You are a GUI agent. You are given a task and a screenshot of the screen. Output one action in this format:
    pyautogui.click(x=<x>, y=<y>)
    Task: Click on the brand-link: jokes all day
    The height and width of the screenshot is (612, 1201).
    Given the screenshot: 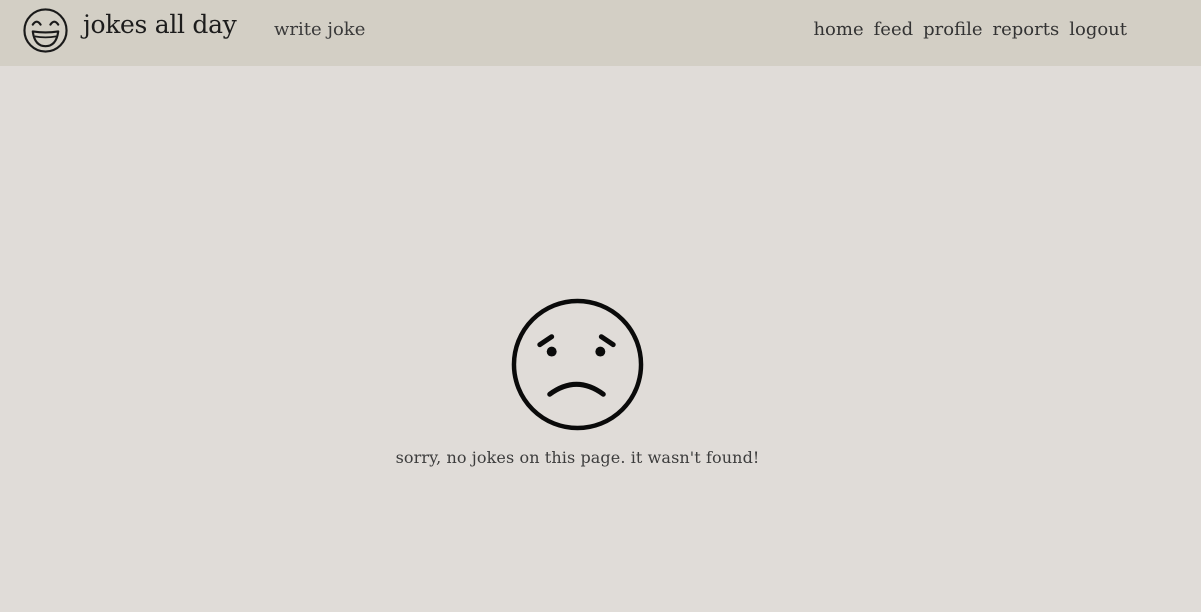 What is the action you would take?
    pyautogui.click(x=160, y=24)
    